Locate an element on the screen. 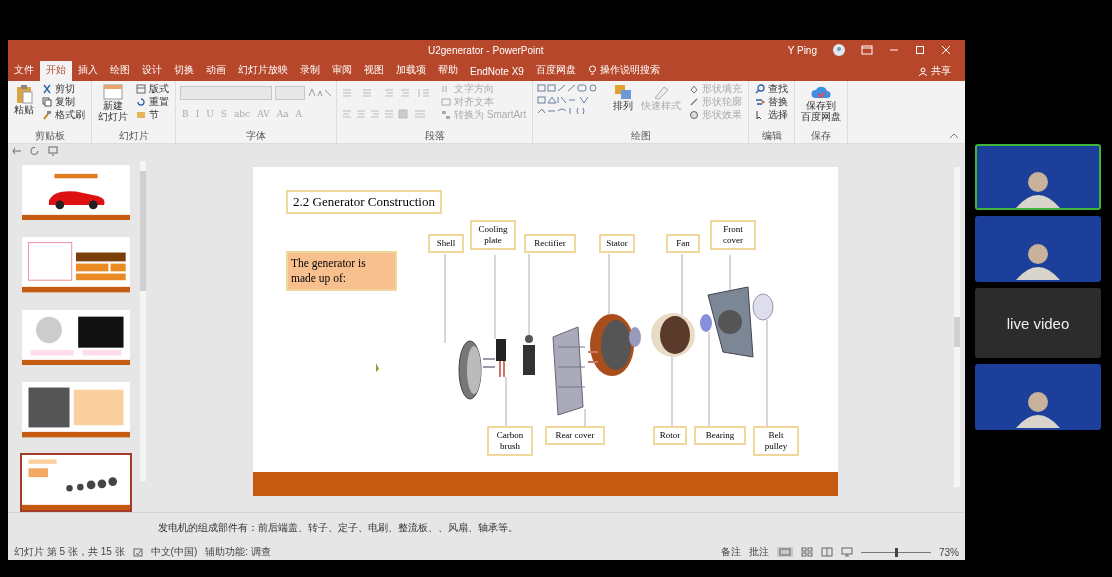 Image resolution: width=1112 pixels, height=577 pixels. reading-view-icon is located at coordinates (827, 552).